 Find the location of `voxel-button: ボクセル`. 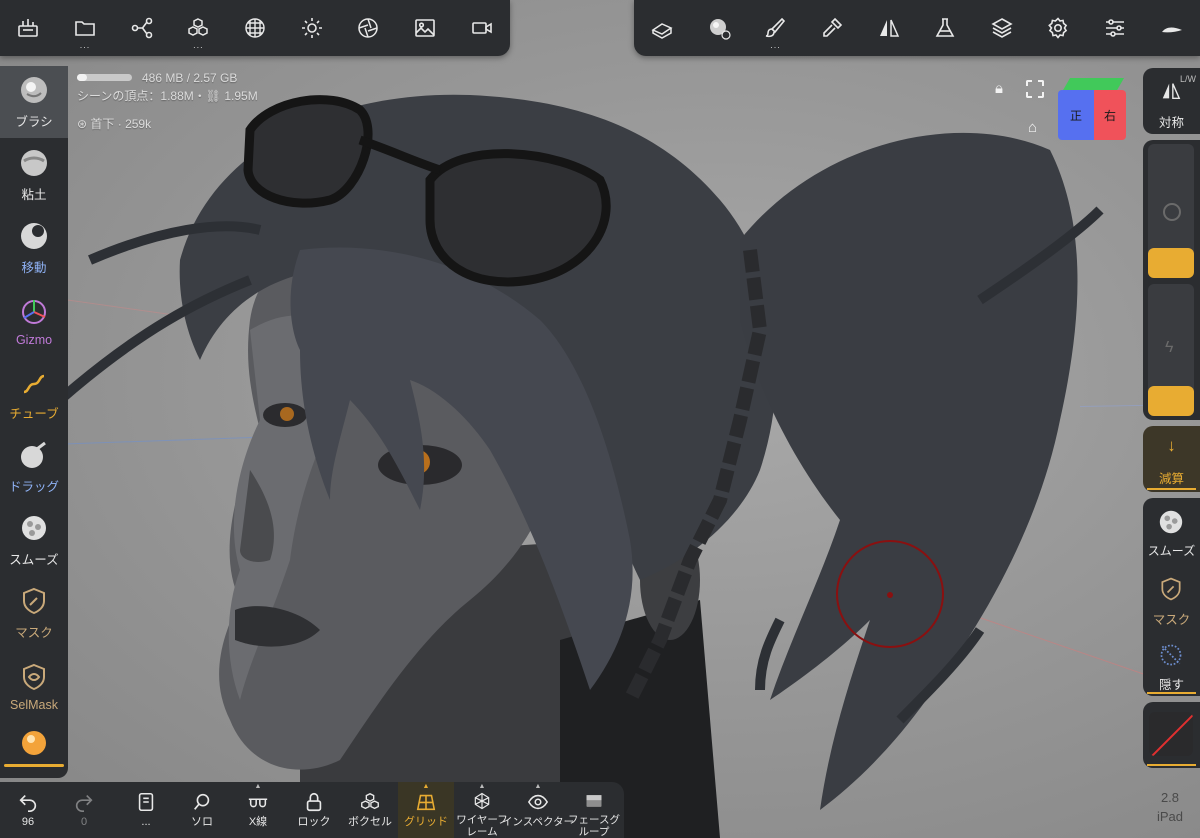

voxel-button: ボクセル is located at coordinates (370, 810).